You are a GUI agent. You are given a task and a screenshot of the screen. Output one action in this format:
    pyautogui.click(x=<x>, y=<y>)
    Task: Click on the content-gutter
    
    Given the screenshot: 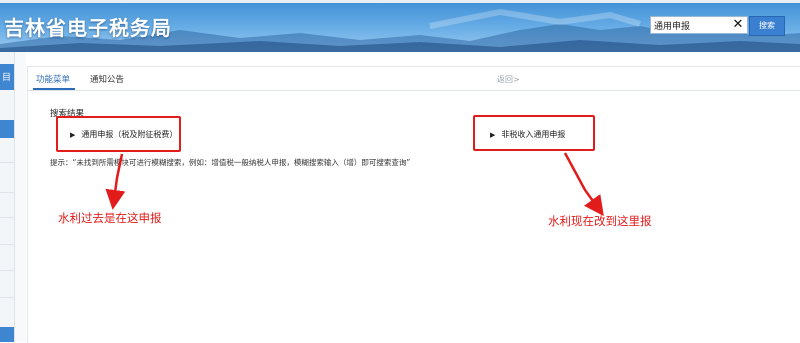 What is the action you would take?
    pyautogui.click(x=20, y=197)
    